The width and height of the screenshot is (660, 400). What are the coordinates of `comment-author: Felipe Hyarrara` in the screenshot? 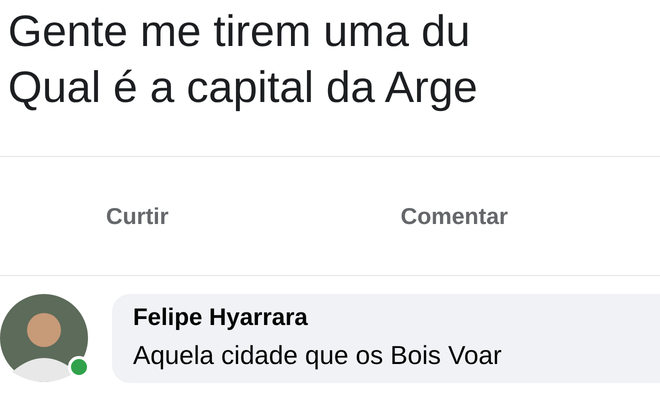 It's located at (220, 318).